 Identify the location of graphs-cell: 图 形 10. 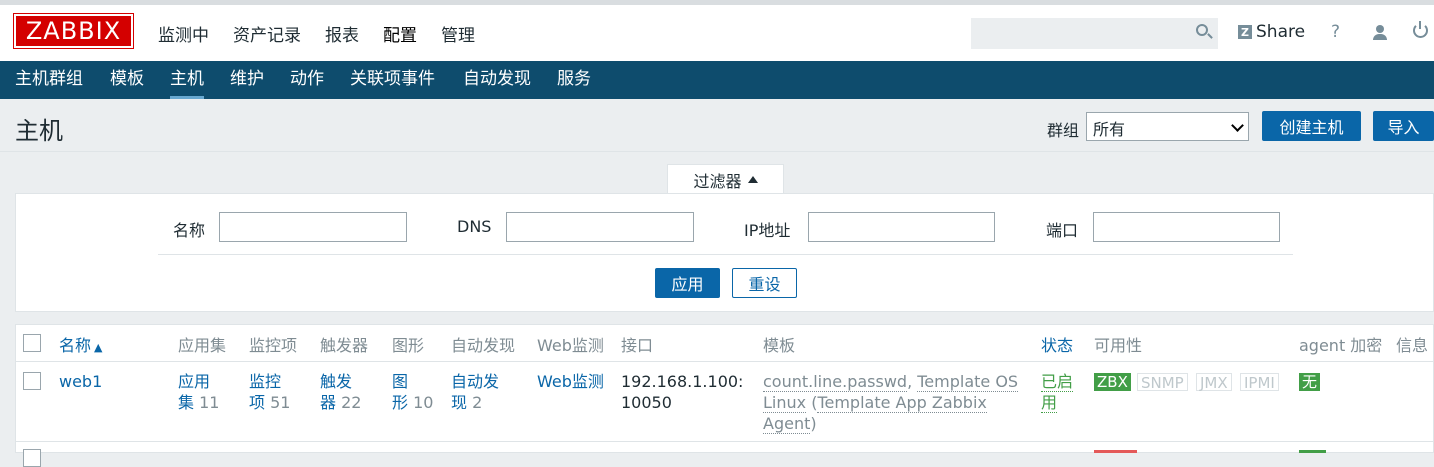
(412, 392).